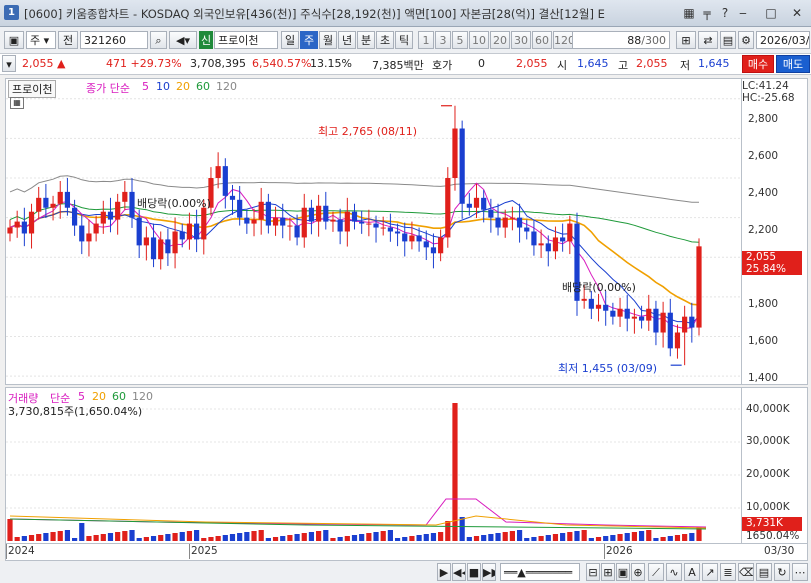  Describe the element at coordinates (32, 89) in the screenshot. I see `stock-legend: 프로이천` at that location.